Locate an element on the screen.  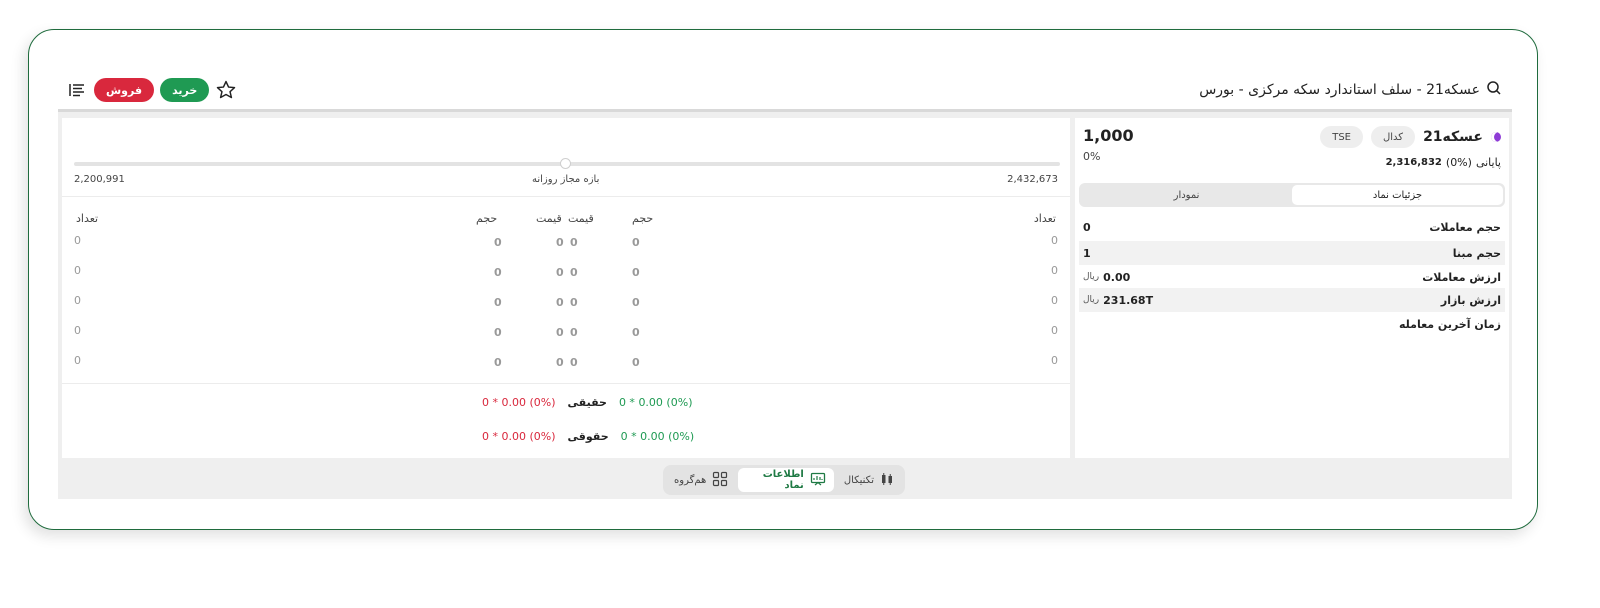
symbol-name: عسکه21 is located at coordinates (1453, 137).